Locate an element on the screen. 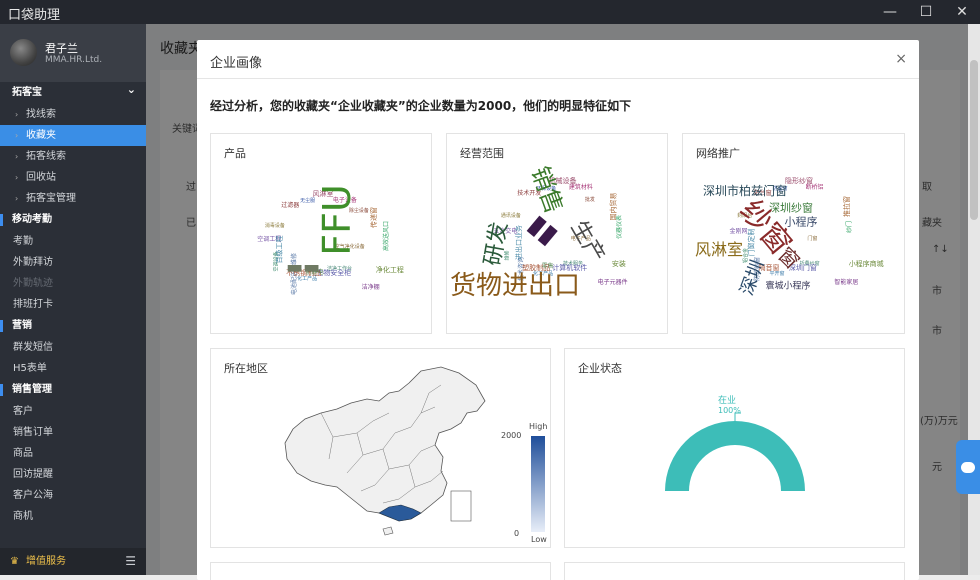 The image size is (980, 580). wordcloud-term: 洁净棚 is located at coordinates (371, 287).